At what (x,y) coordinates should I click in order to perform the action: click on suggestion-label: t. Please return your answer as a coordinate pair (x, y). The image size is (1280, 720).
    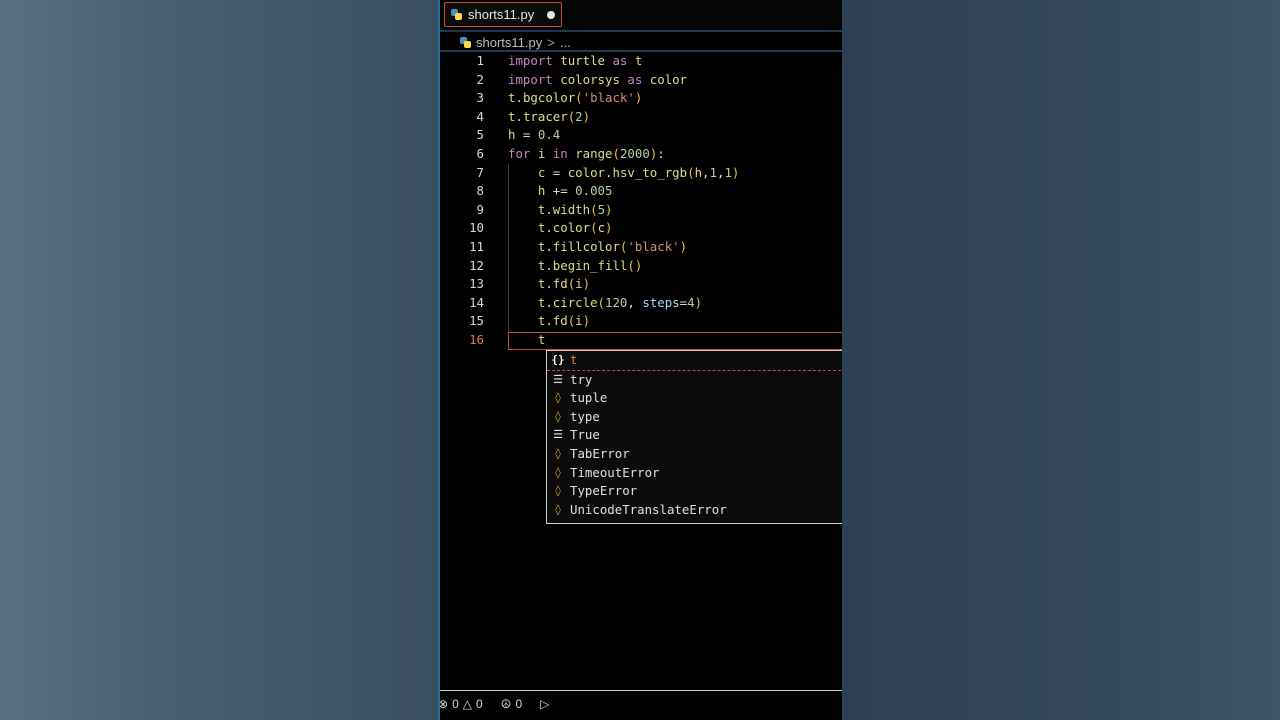
    Looking at the image, I should click on (574, 359).